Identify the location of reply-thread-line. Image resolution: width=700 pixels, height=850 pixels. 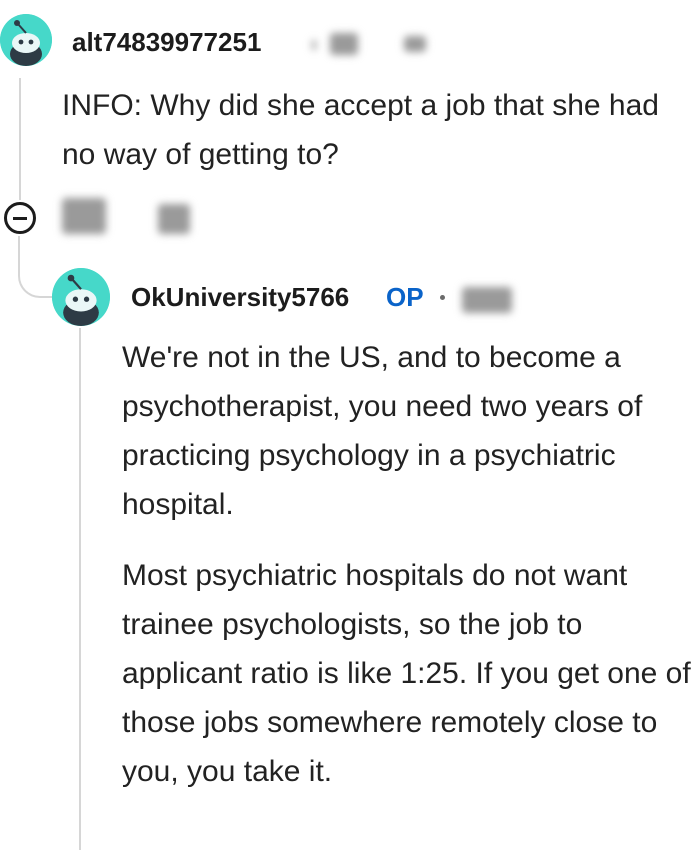
(80, 589).